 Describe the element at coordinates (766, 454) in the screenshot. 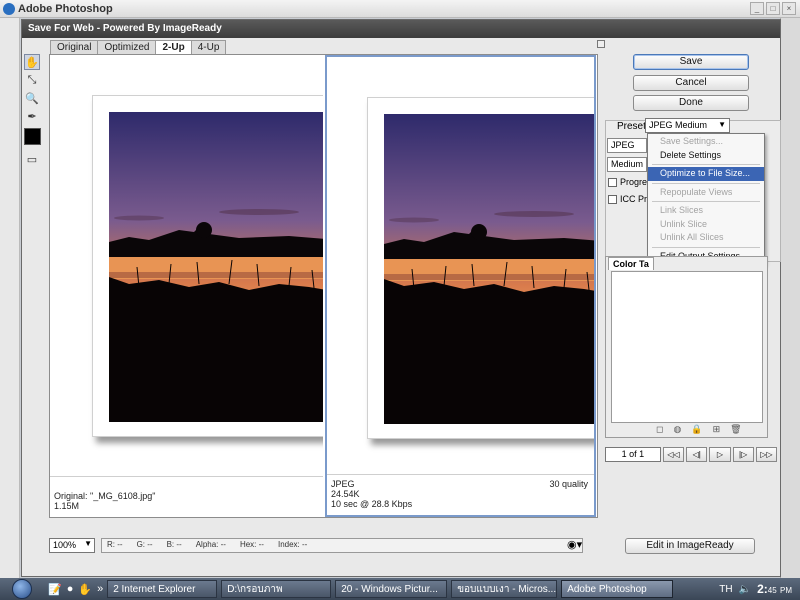

I see `last-frame-icon: ▷▷` at that location.